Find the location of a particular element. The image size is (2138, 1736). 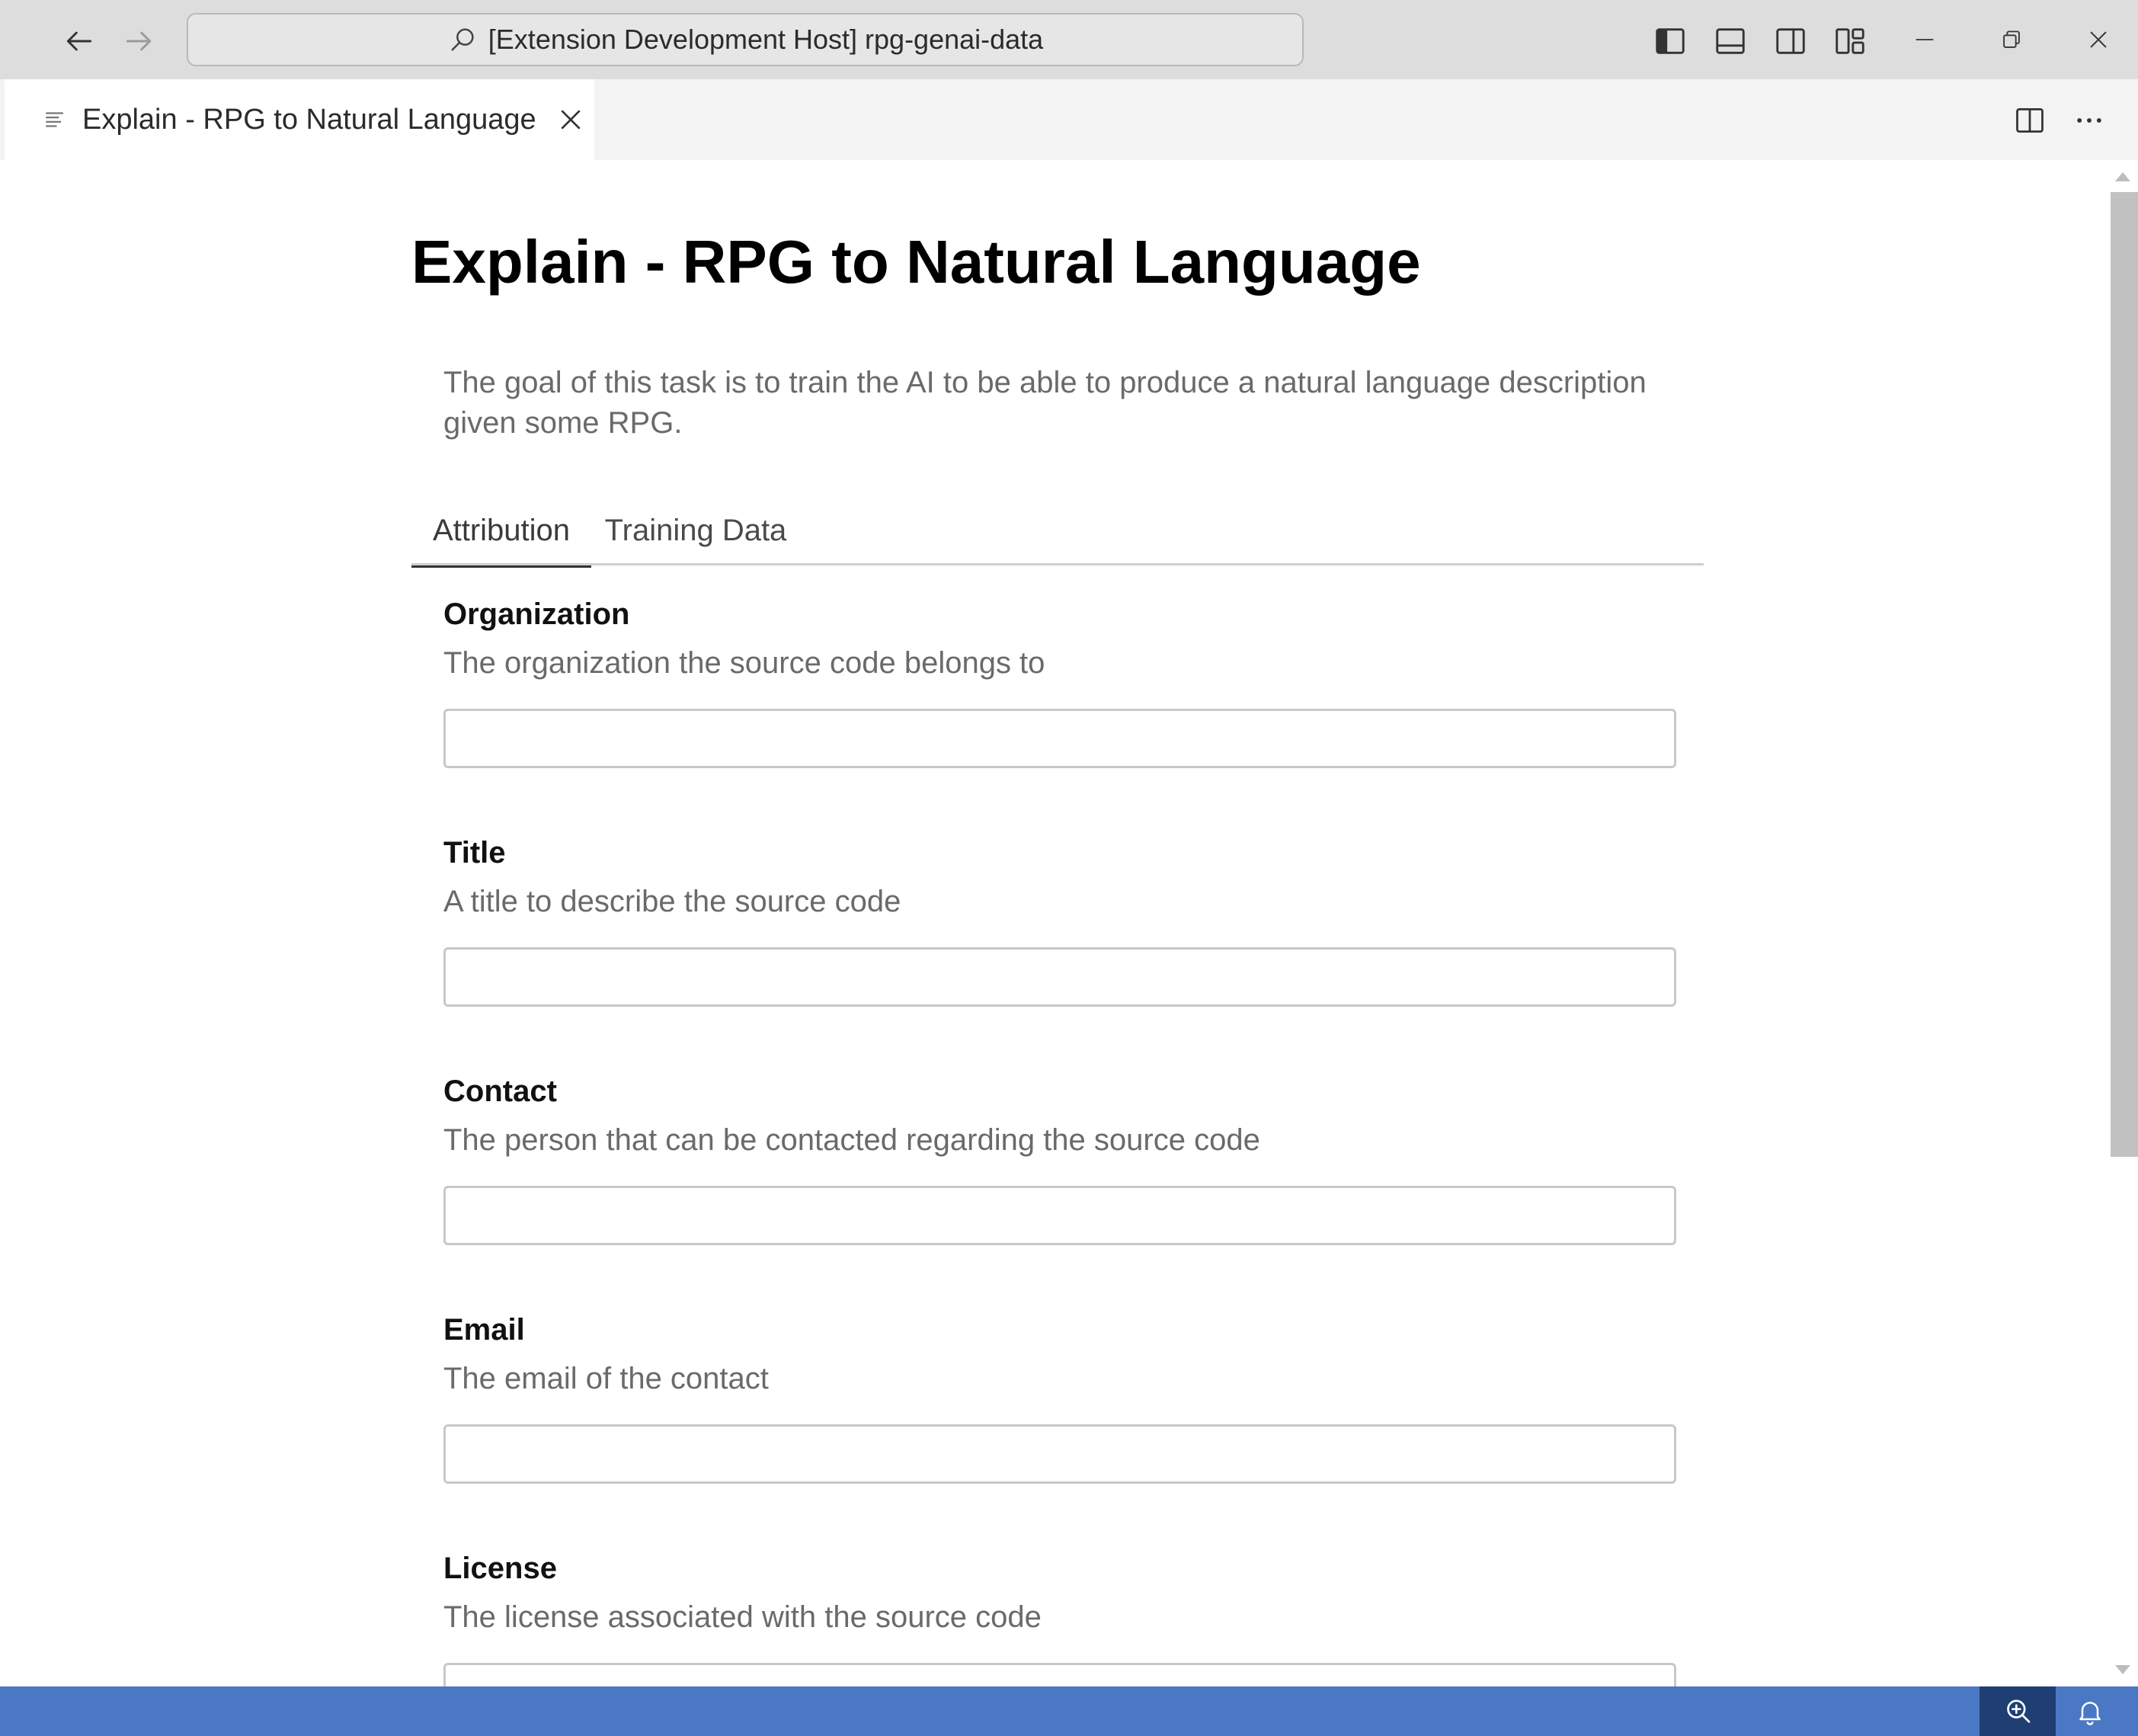

zoom-status-item is located at coordinates (2018, 1711).